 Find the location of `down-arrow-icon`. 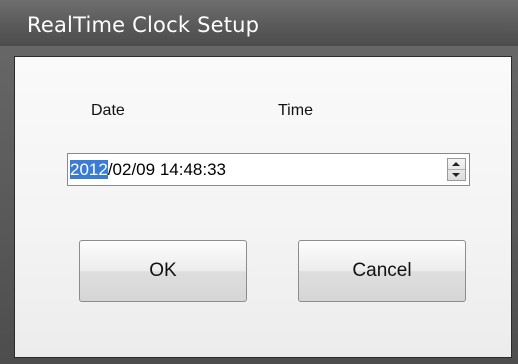

down-arrow-icon is located at coordinates (456, 175).